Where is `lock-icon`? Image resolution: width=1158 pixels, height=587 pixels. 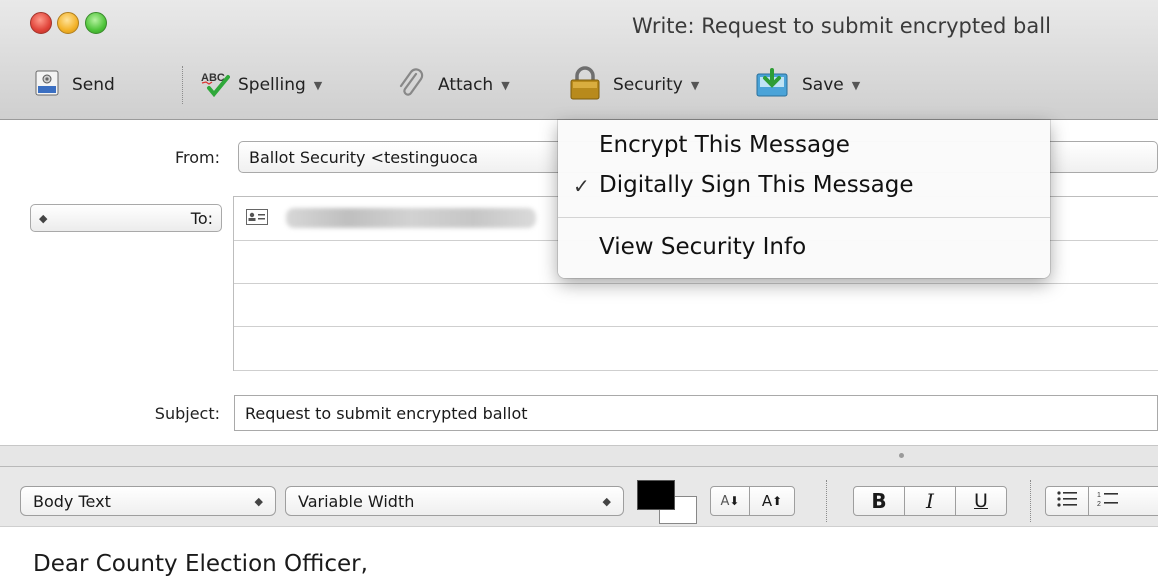
lock-icon is located at coordinates (585, 85).